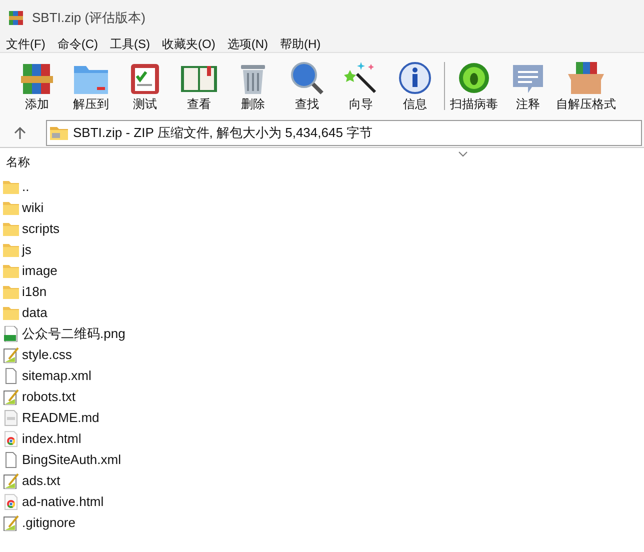 This screenshot has width=644, height=552. I want to click on file-row: scripts, so click(322, 228).